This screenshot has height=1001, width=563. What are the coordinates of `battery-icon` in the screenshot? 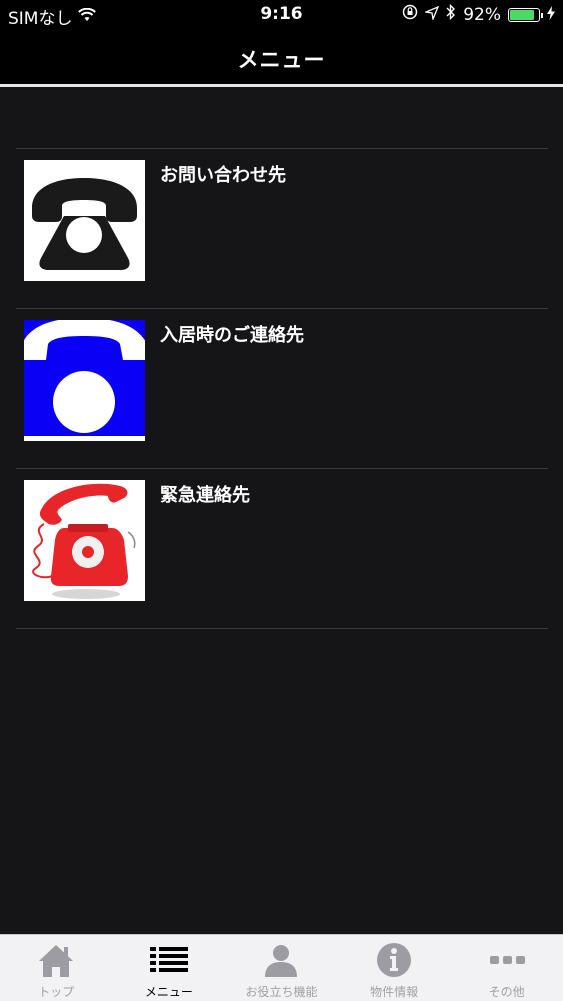 It's located at (525, 14).